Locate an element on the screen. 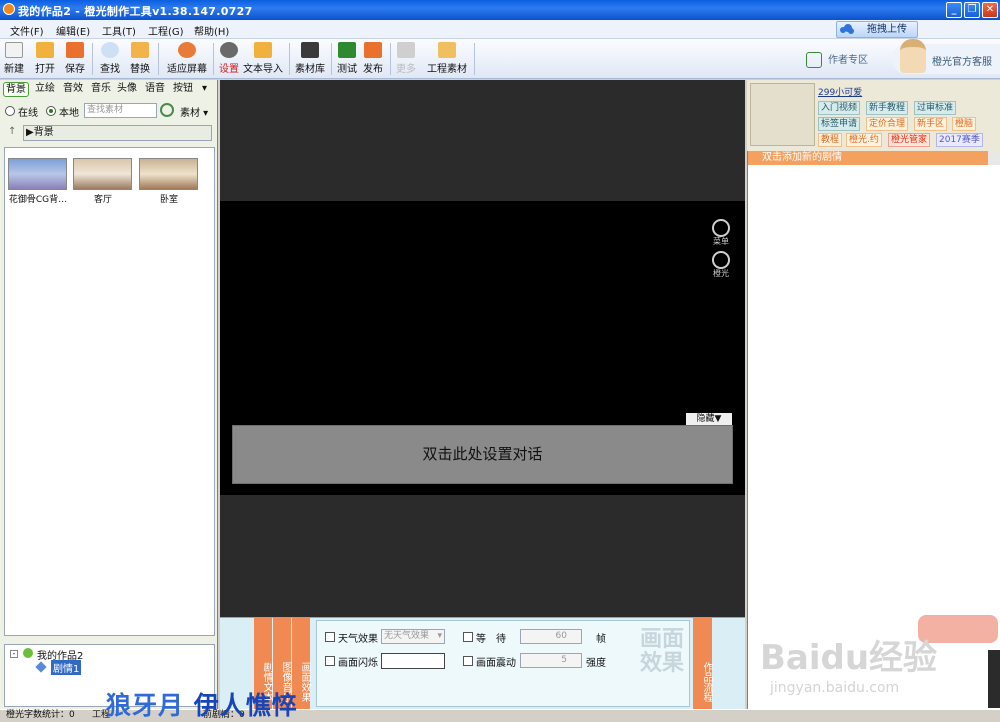 This screenshot has height=722, width=1000. flash-label: 画面闪烁 is located at coordinates (358, 663).